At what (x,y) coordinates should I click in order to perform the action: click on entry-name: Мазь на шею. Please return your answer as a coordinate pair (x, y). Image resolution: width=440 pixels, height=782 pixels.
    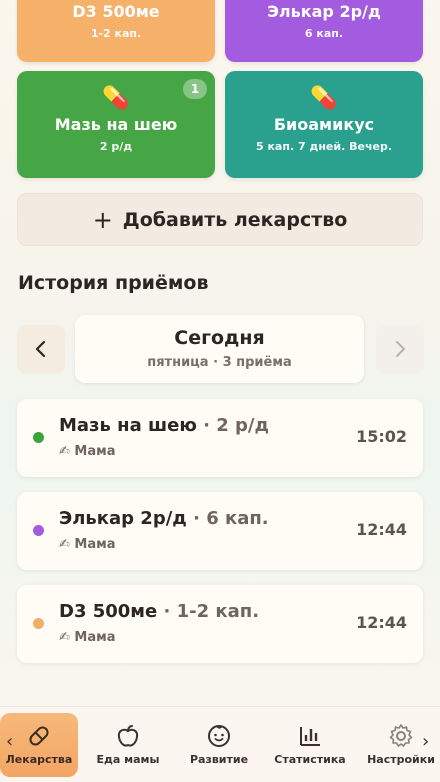
    Looking at the image, I should click on (128, 425).